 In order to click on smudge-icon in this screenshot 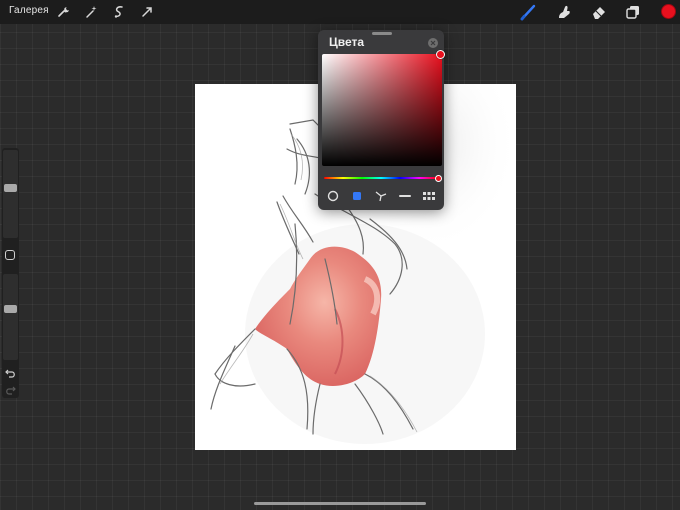, I will do `click(564, 12)`.